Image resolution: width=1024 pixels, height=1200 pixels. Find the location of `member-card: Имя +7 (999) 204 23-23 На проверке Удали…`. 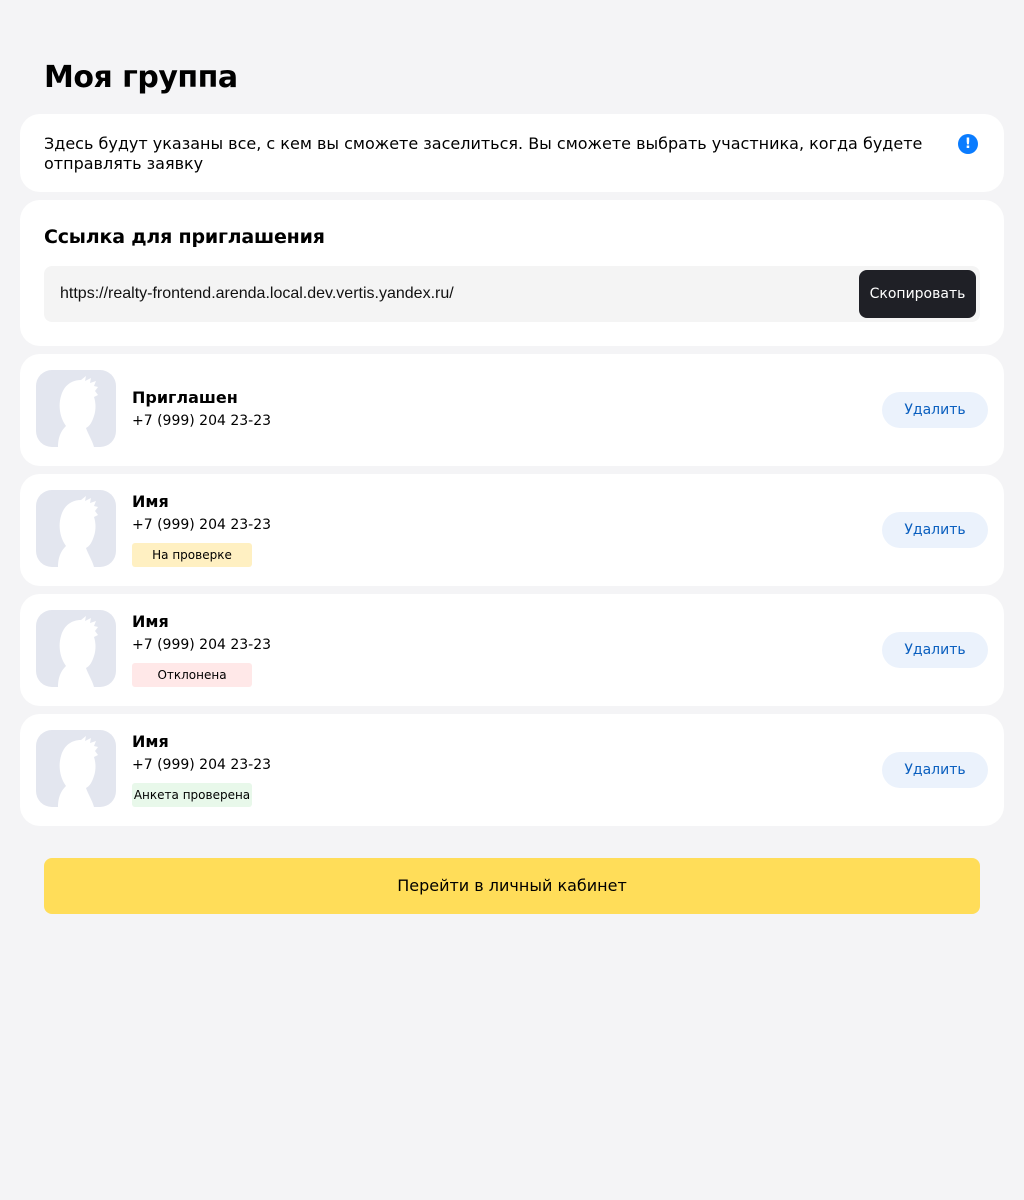

member-card: Имя +7 (999) 204 23-23 На проверке Удали… is located at coordinates (512, 530).